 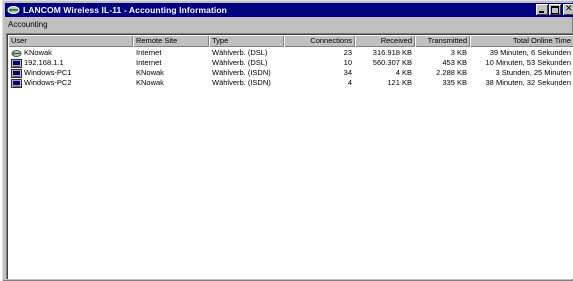 I want to click on received-cell: 316.918 KB, so click(x=392, y=52).